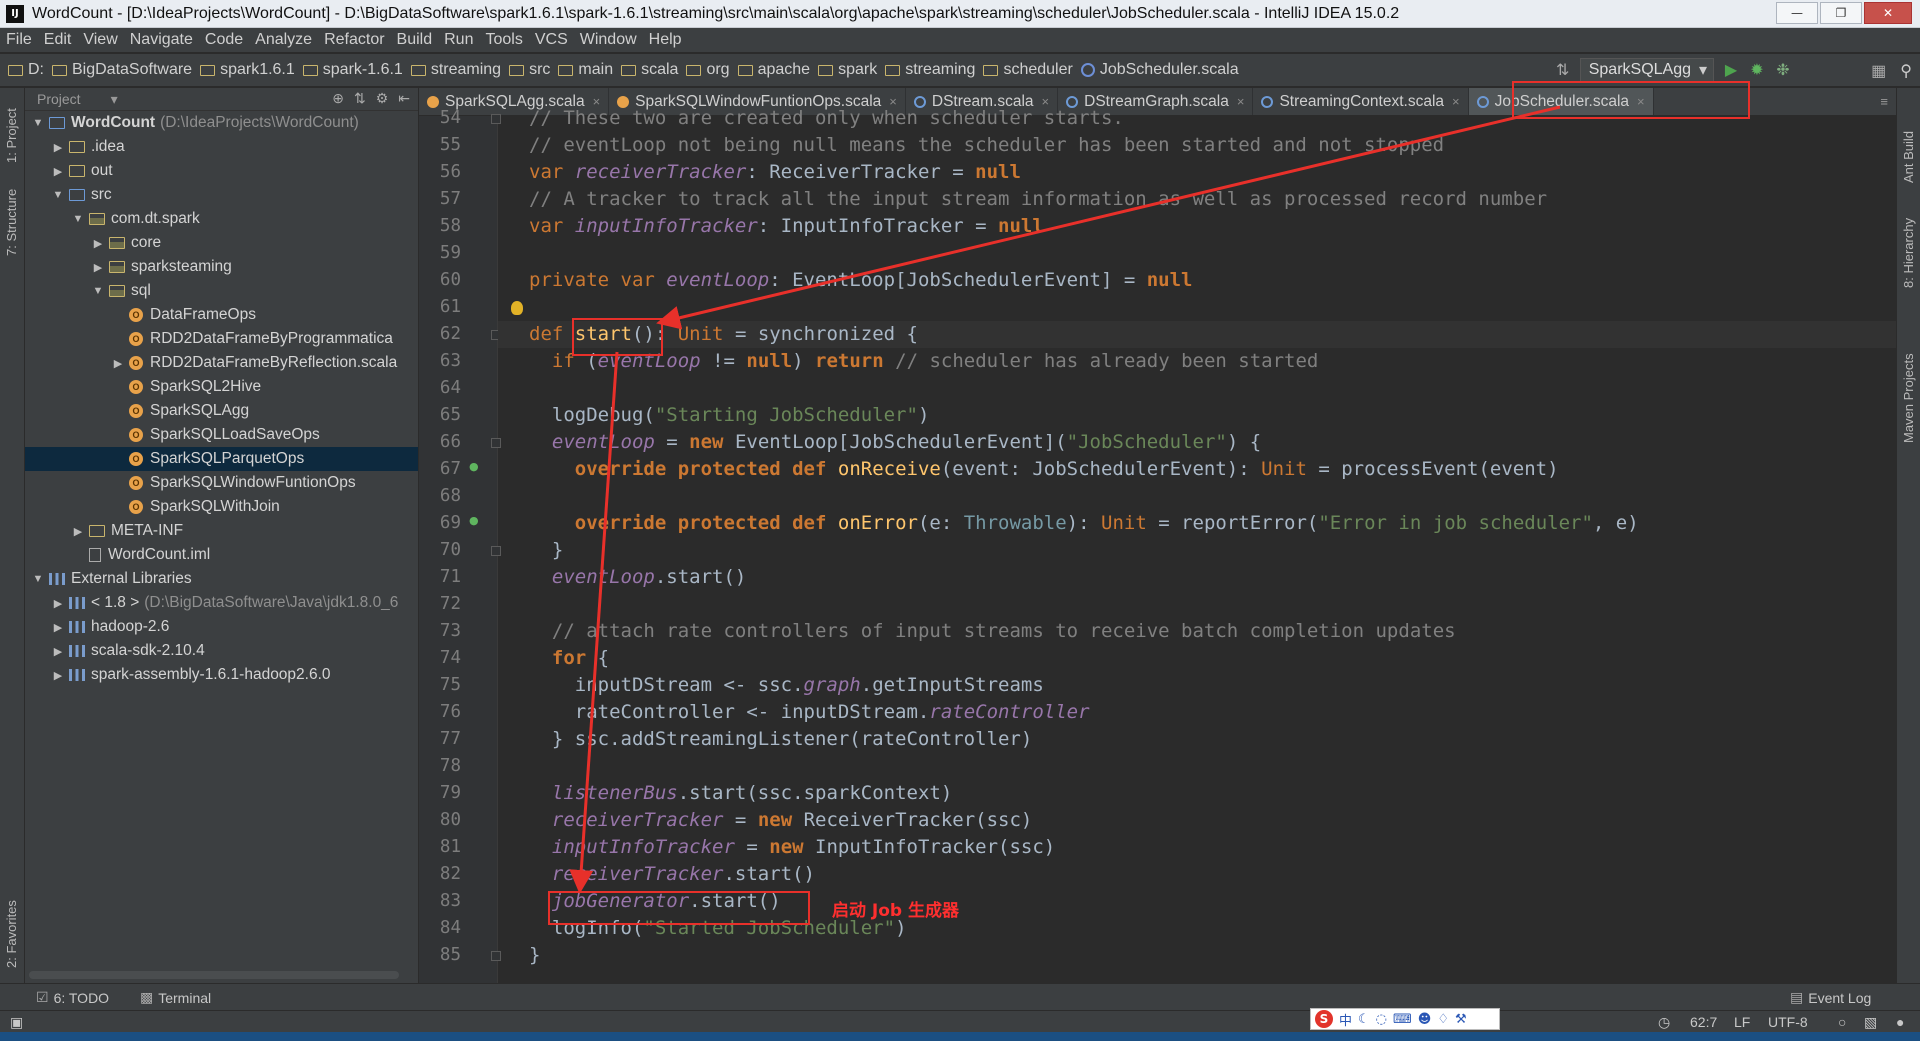  What do you see at coordinates (1900, 1022) in the screenshot?
I see `memory-indicator-icon: ●` at bounding box center [1900, 1022].